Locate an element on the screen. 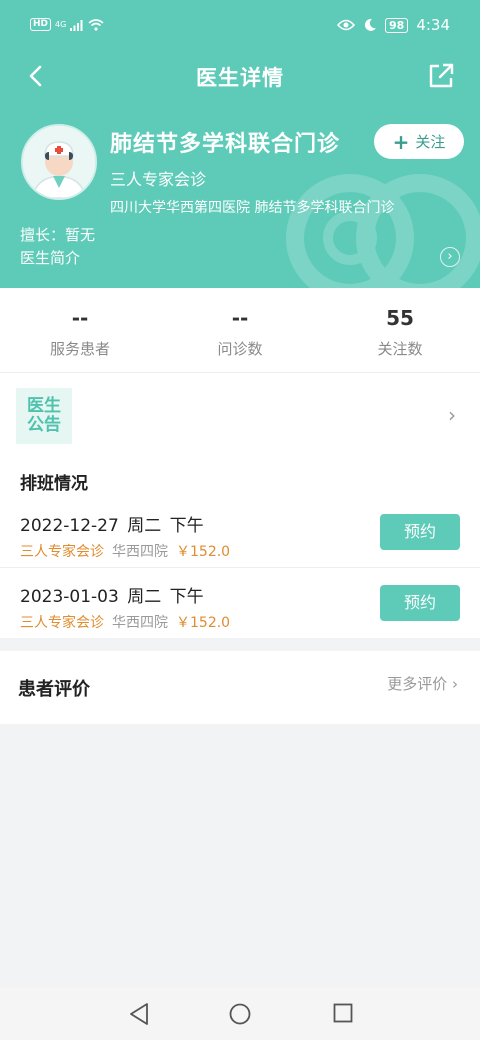 This screenshot has width=480, height=1040. schedule-date: 2022-12-27 周二 下午 is located at coordinates (112, 526).